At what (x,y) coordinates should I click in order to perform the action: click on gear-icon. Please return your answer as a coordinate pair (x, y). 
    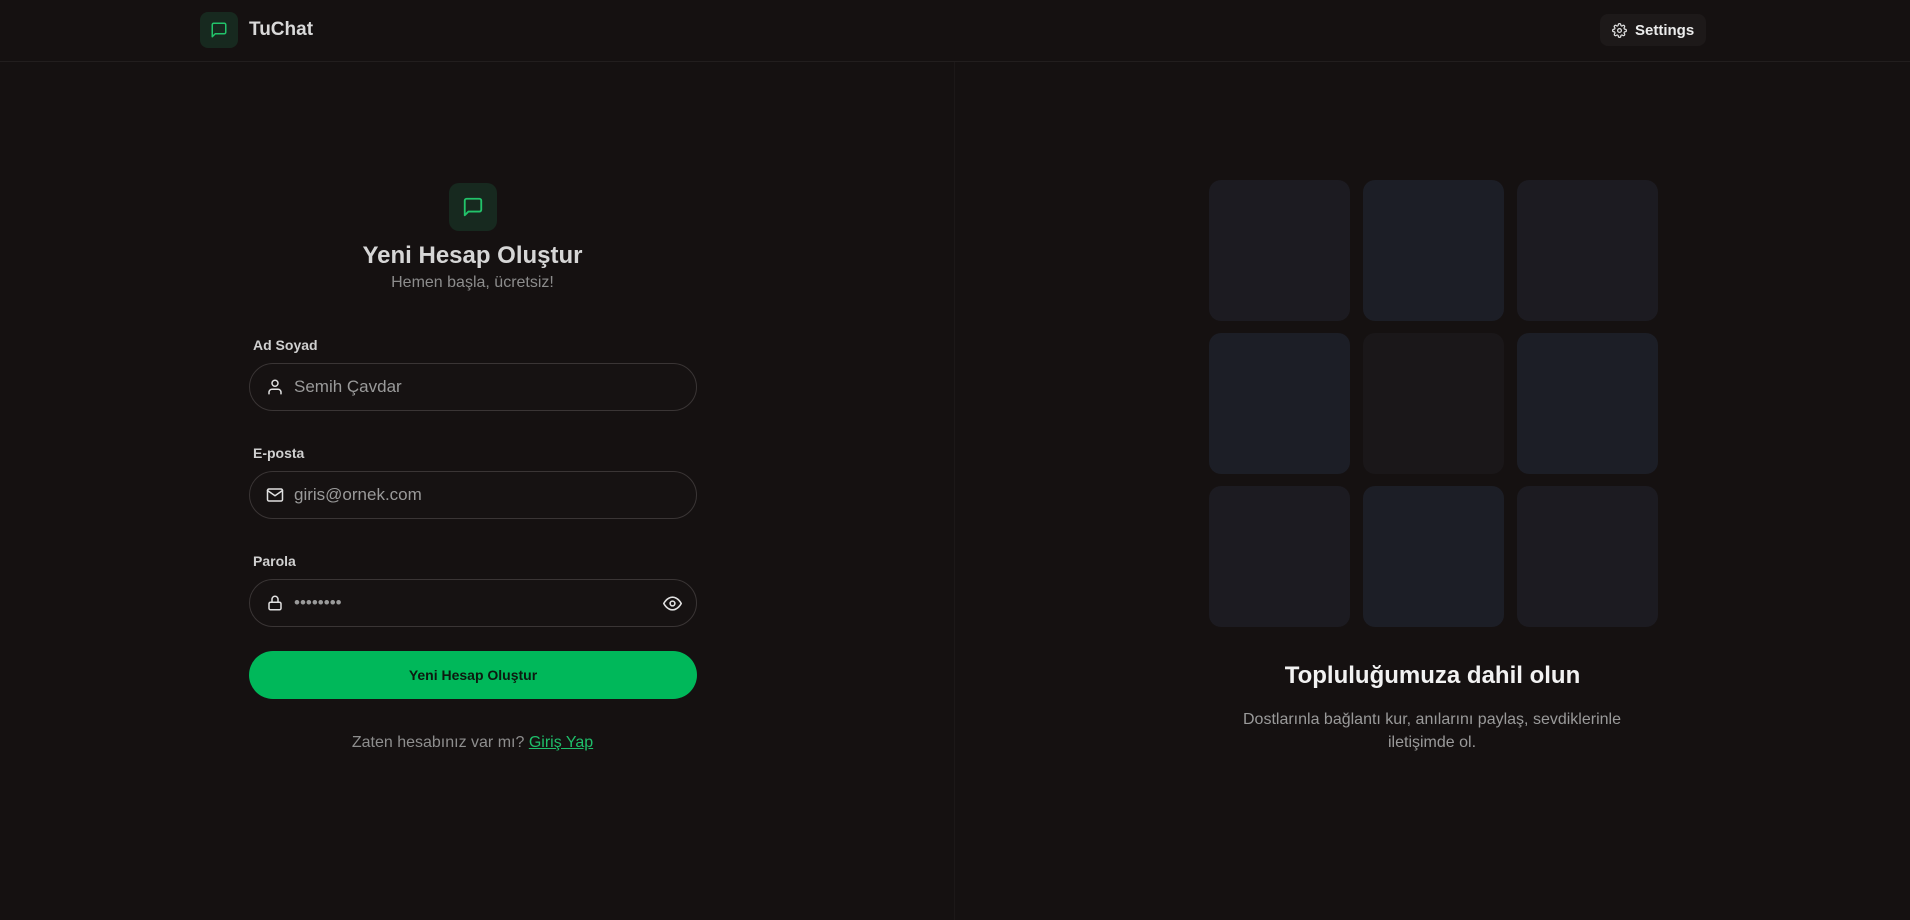
    Looking at the image, I should click on (1619, 30).